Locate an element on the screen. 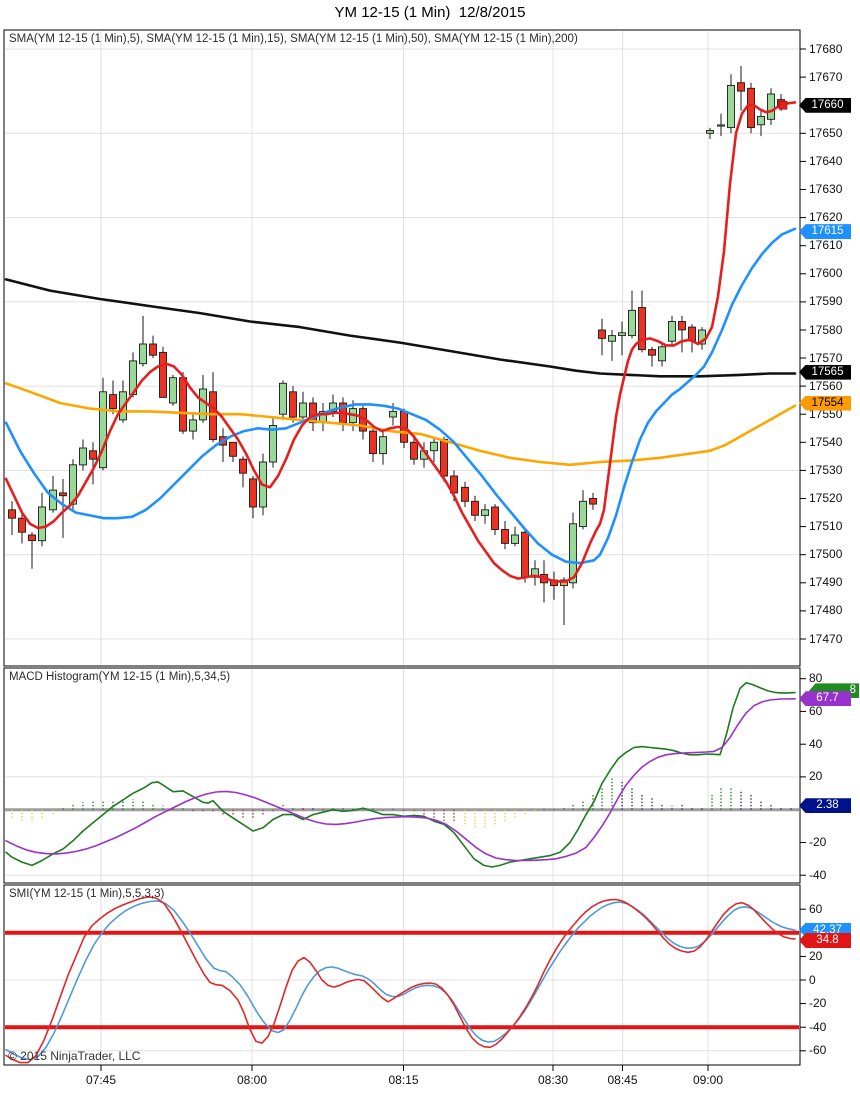 Image resolution: width=860 pixels, height=1118 pixels. y-axis-label: 17540 is located at coordinates (826, 441).